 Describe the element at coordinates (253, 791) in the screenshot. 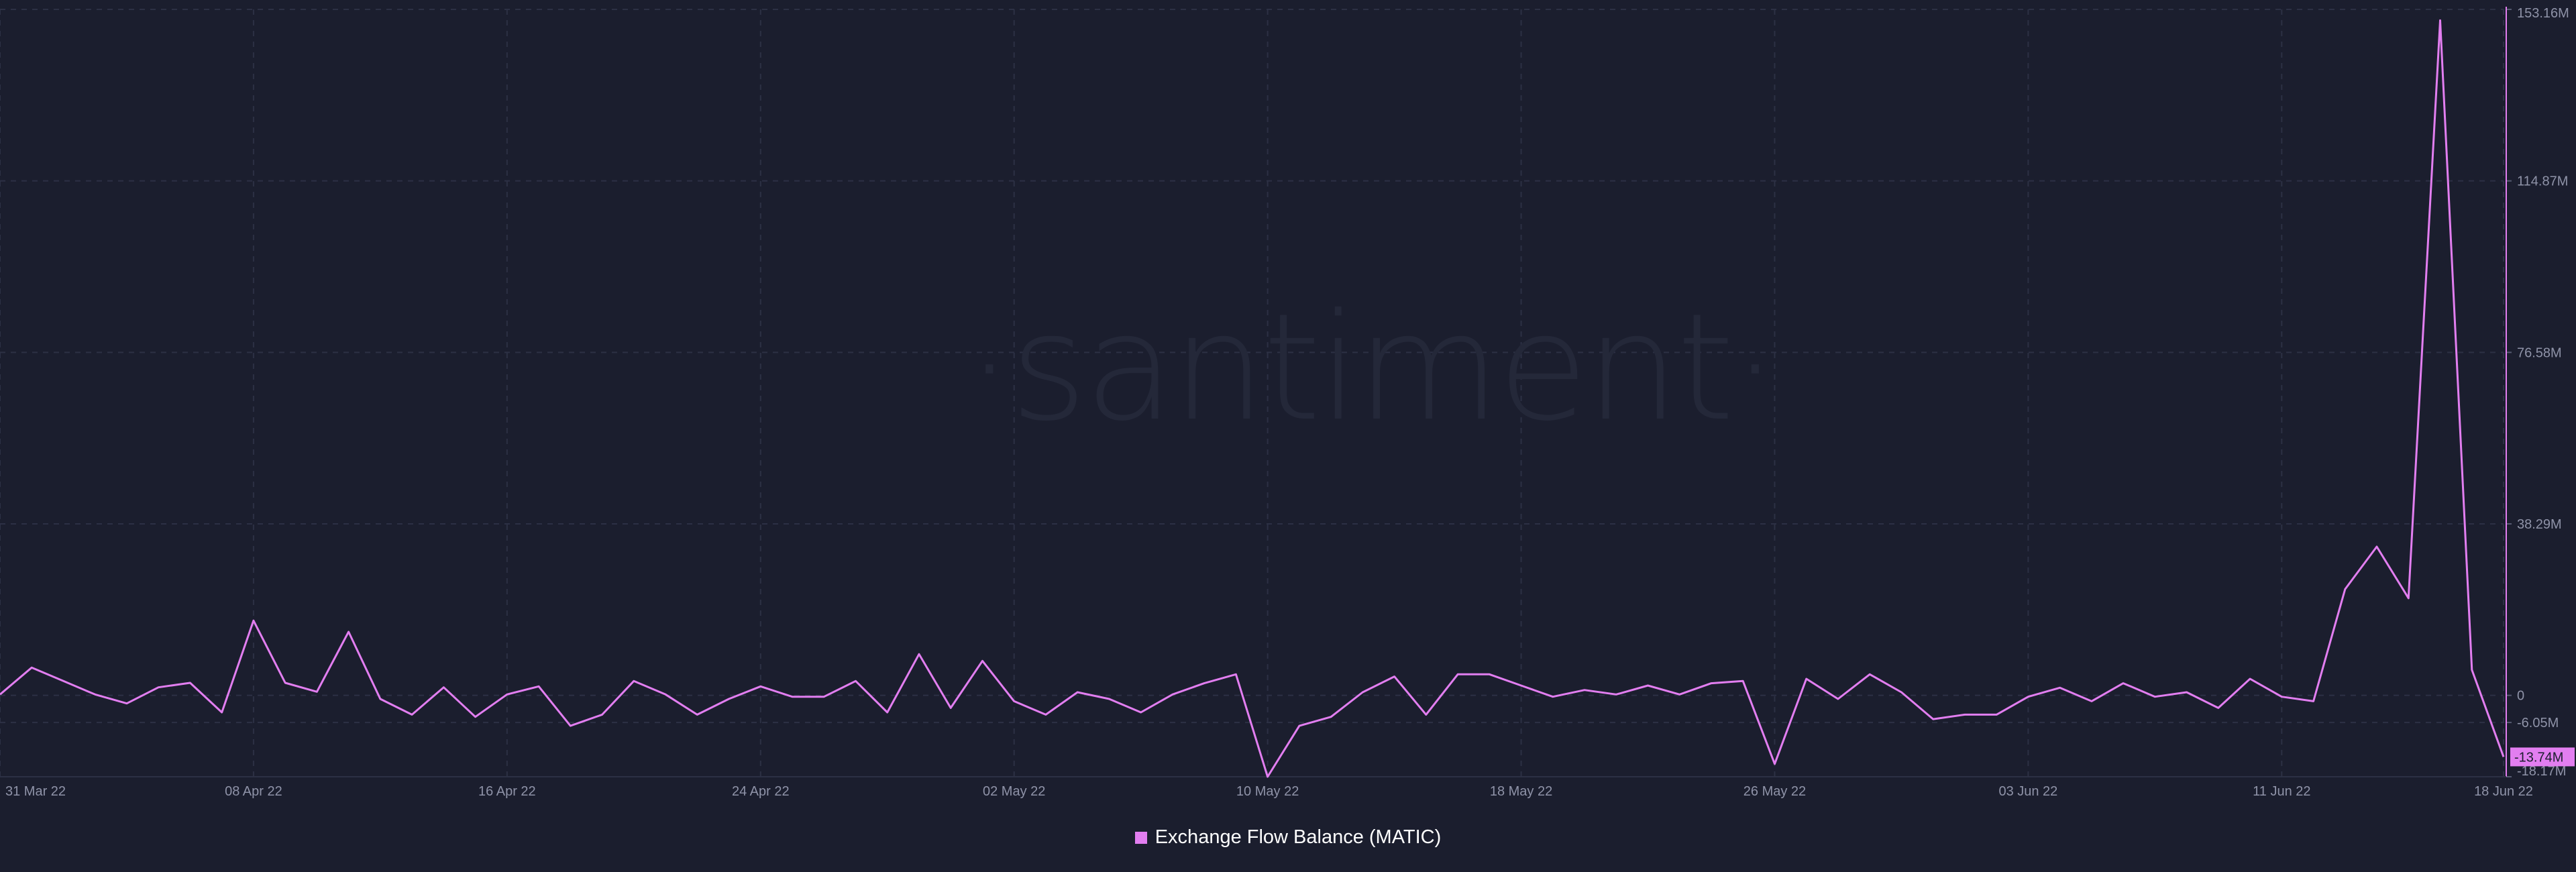

I see `x-tick-label: 08 Apr 22` at that location.